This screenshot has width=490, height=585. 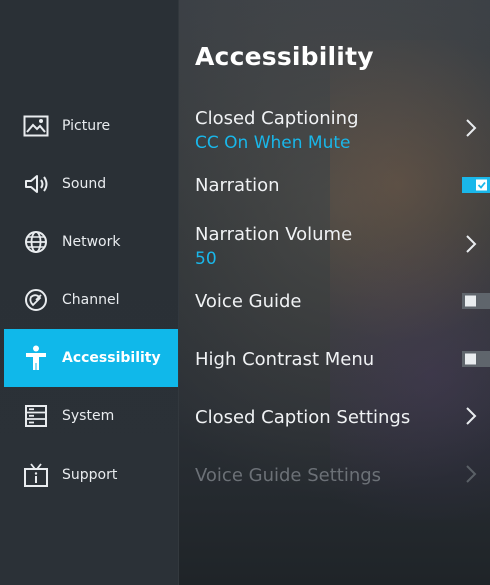 I want to click on row-label: Closed Caption Settings, so click(x=303, y=417).